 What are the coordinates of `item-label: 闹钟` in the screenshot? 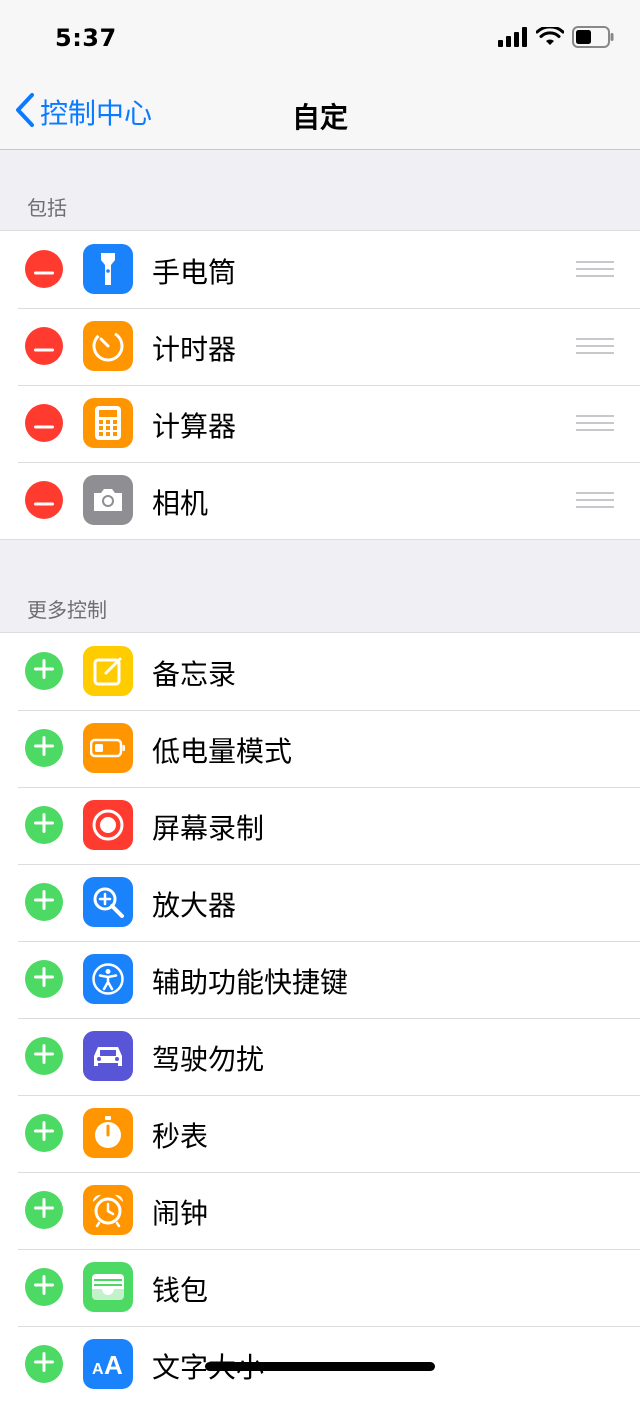 It's located at (180, 1213).